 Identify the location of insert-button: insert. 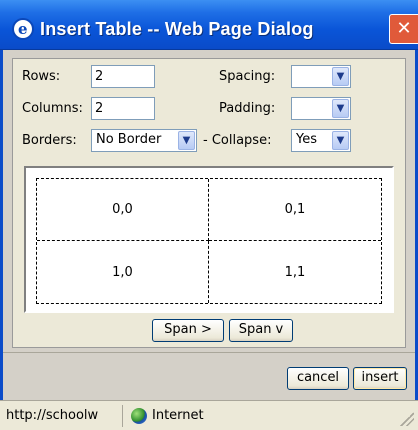
(380, 378).